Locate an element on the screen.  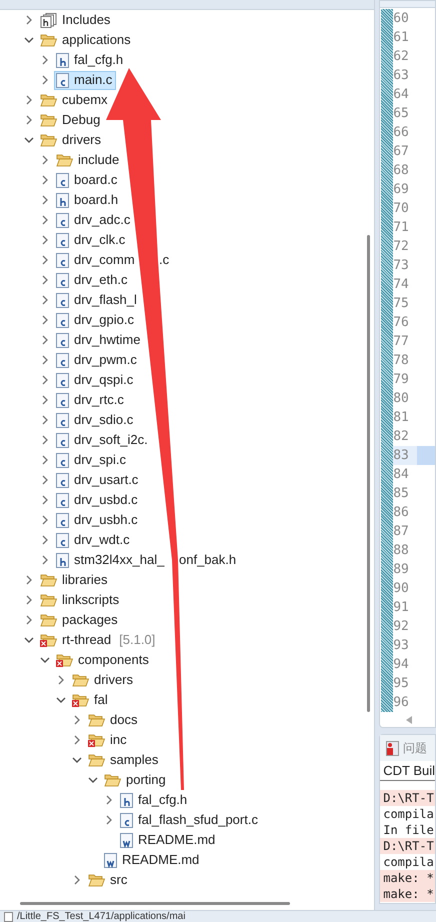
tree-item-suffix: onf_bak.h is located at coordinates (207, 560).